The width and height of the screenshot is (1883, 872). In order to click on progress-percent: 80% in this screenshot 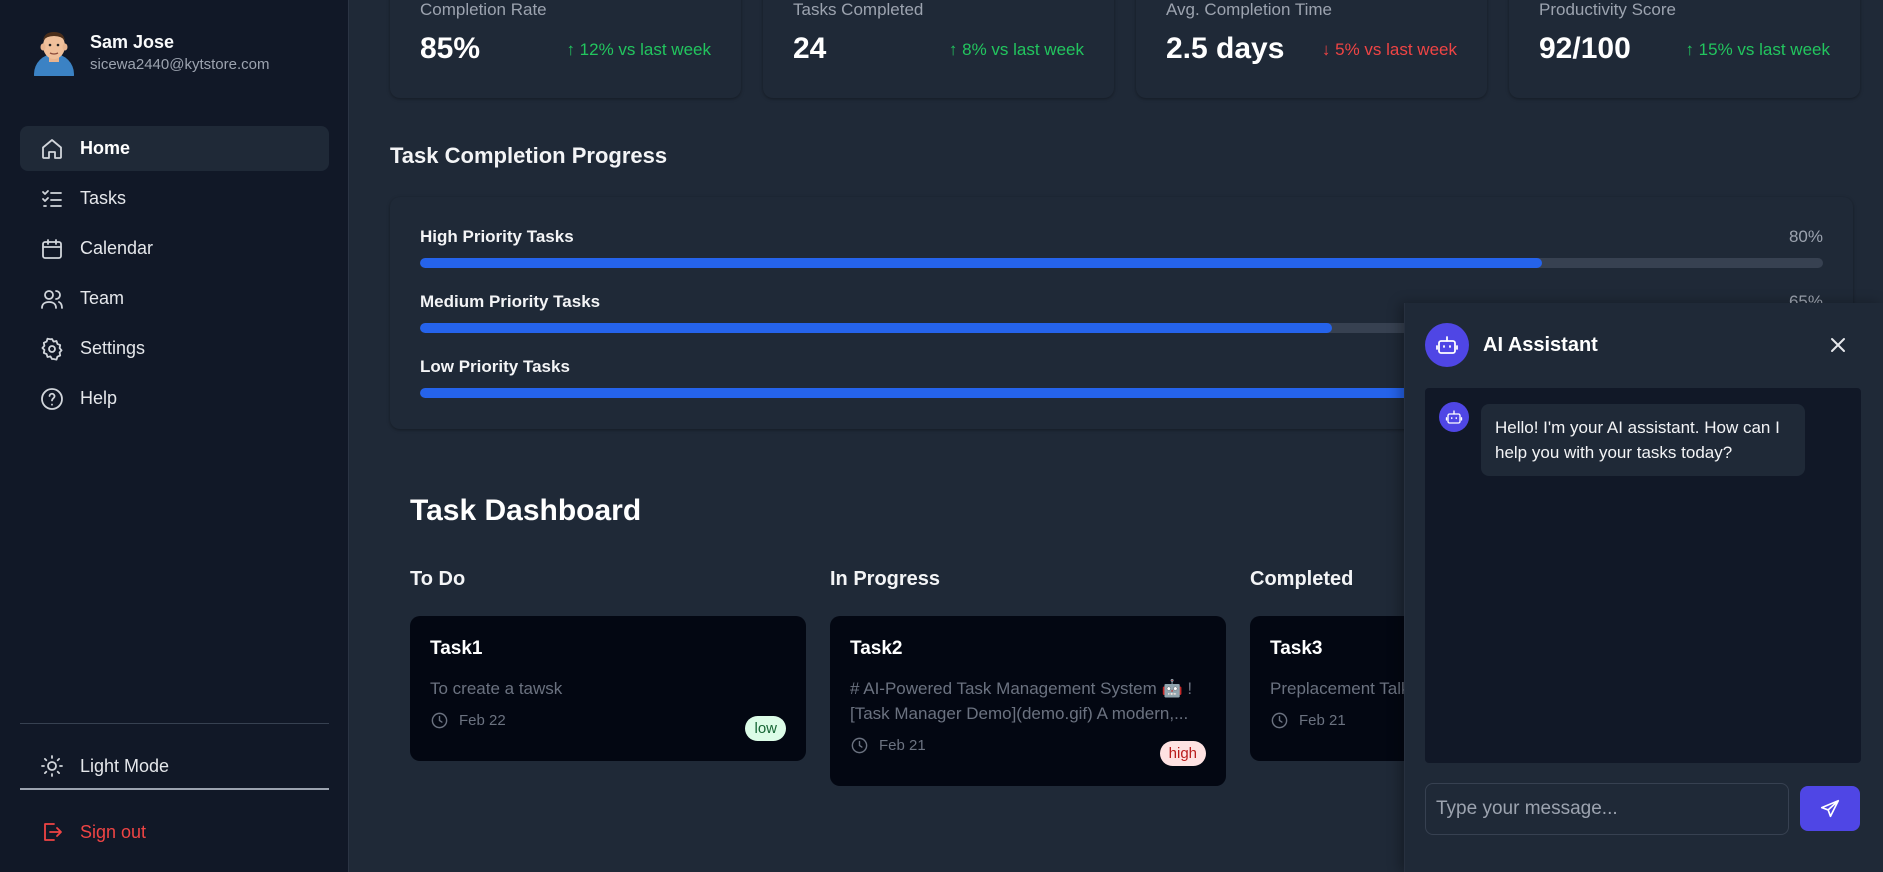, I will do `click(1805, 236)`.